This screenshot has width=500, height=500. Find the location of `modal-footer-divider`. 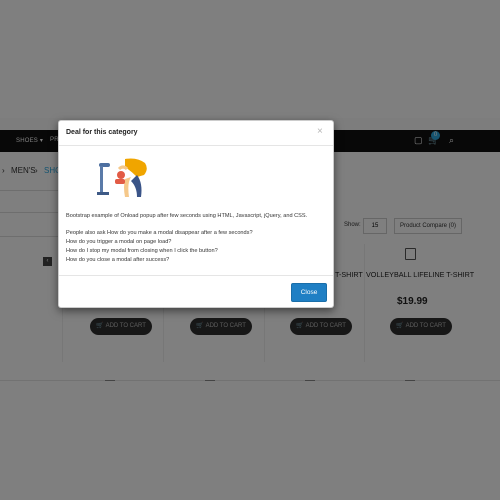

modal-footer-divider is located at coordinates (196, 275).